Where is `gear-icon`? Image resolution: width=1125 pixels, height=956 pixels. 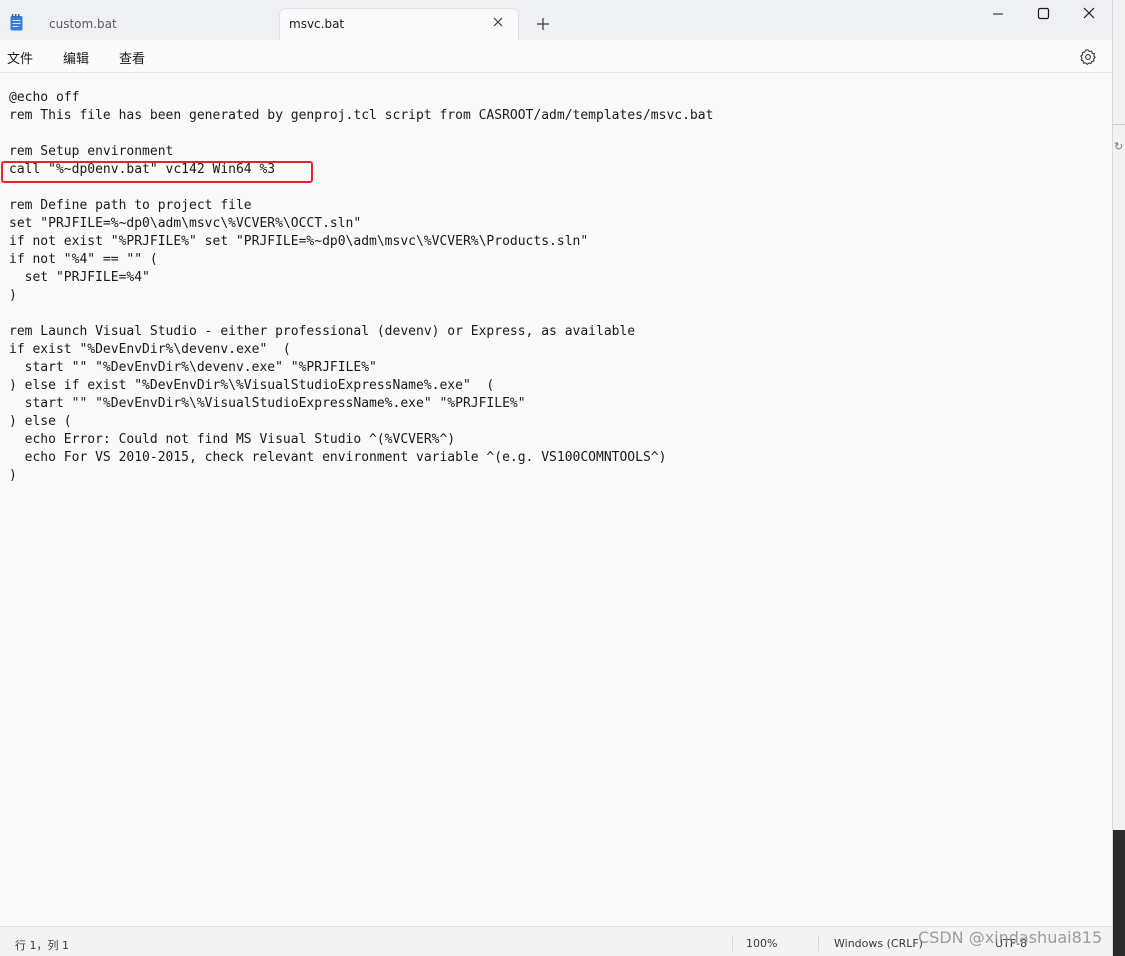
gear-icon is located at coordinates (1088, 57).